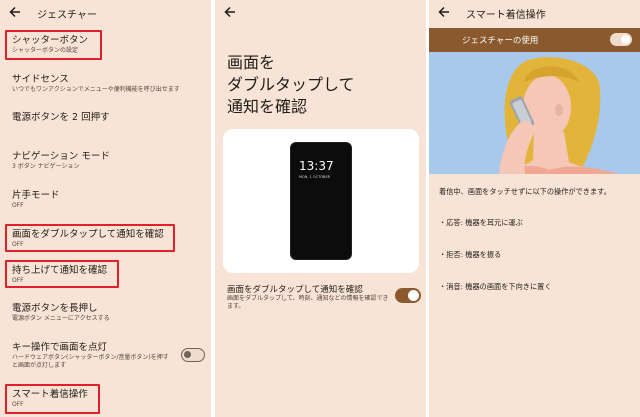 Image resolution: width=640 pixels, height=417 pixels. What do you see at coordinates (105, 13) in the screenshot?
I see `top-app-bar: ジェスチャー` at bounding box center [105, 13].